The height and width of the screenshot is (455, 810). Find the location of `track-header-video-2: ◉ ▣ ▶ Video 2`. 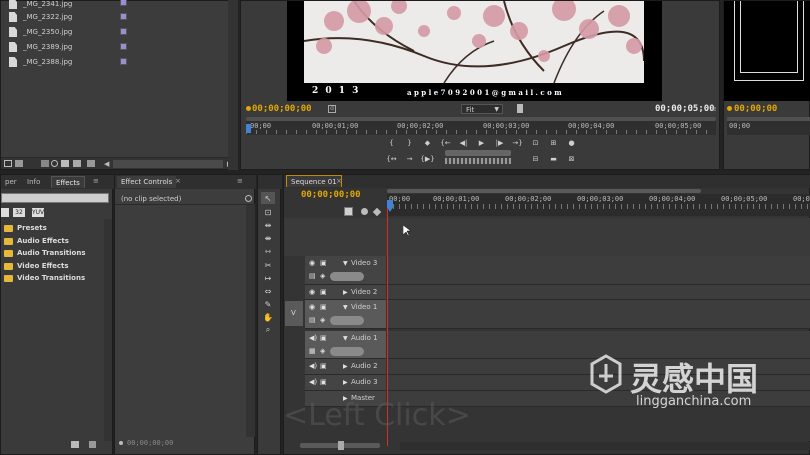

track-header-video-2: ◉ ▣ ▶ Video 2 is located at coordinates (345, 292).